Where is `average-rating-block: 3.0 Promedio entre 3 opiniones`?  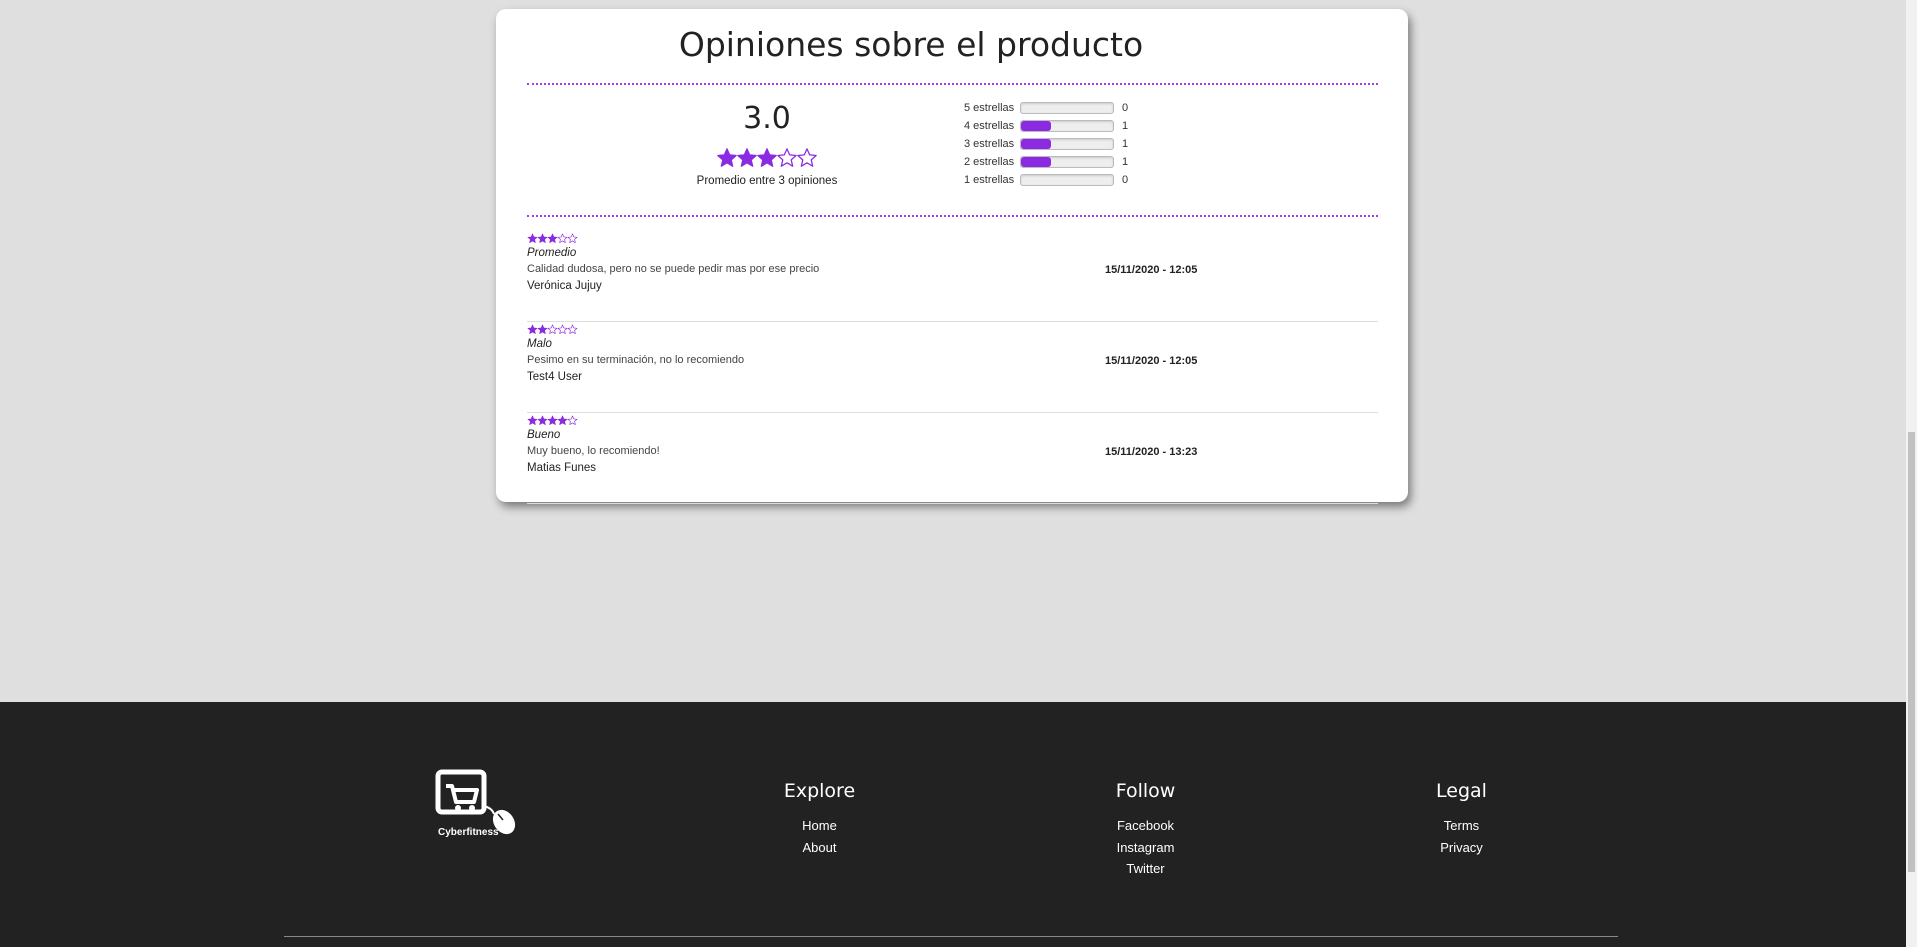
average-rating-block: 3.0 Promedio entre 3 opiniones is located at coordinates (767, 142).